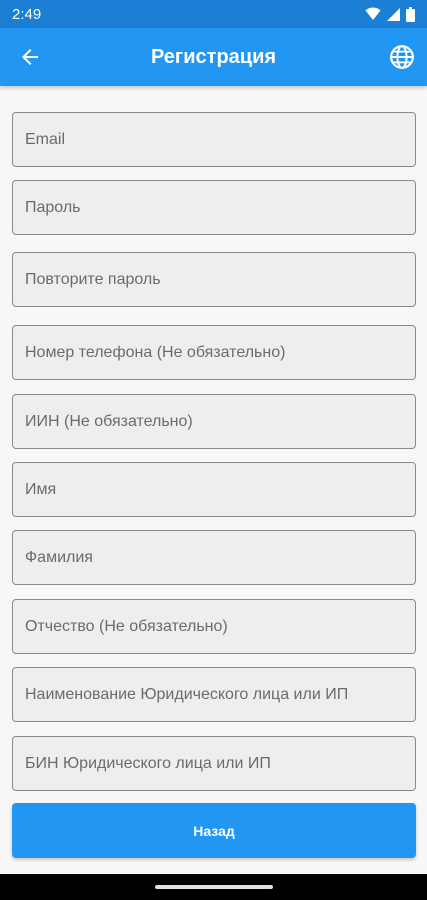 The height and width of the screenshot is (900, 427). What do you see at coordinates (220, 139) in the screenshot?
I see `email-input` at bounding box center [220, 139].